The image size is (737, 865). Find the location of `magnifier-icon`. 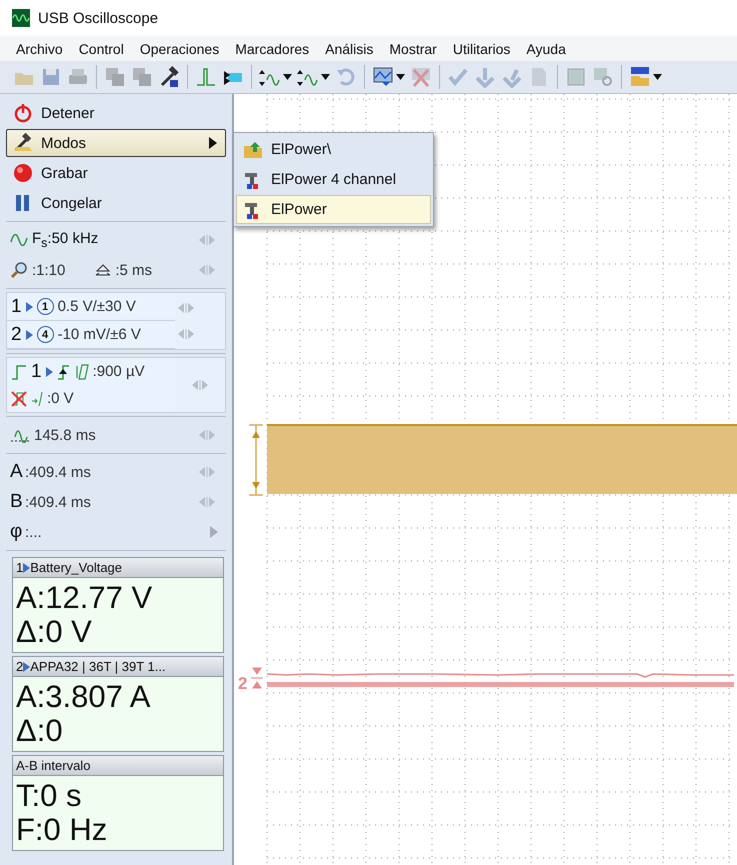

magnifier-icon is located at coordinates (19, 270).